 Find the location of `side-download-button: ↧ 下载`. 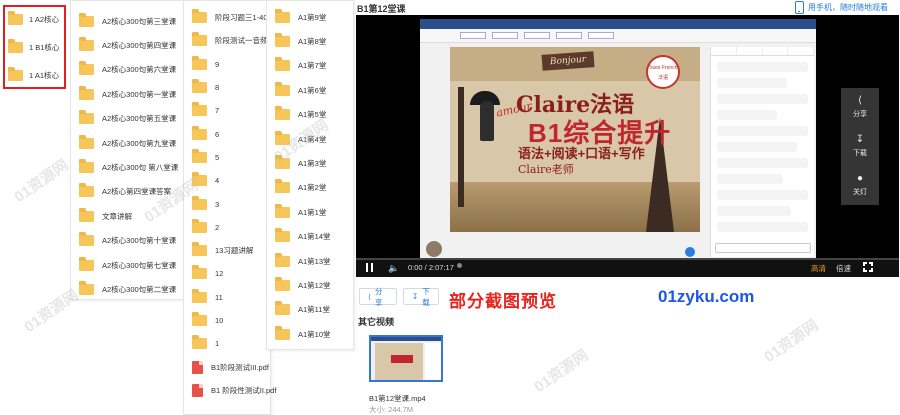

side-download-button: ↧ 下载 is located at coordinates (860, 146).